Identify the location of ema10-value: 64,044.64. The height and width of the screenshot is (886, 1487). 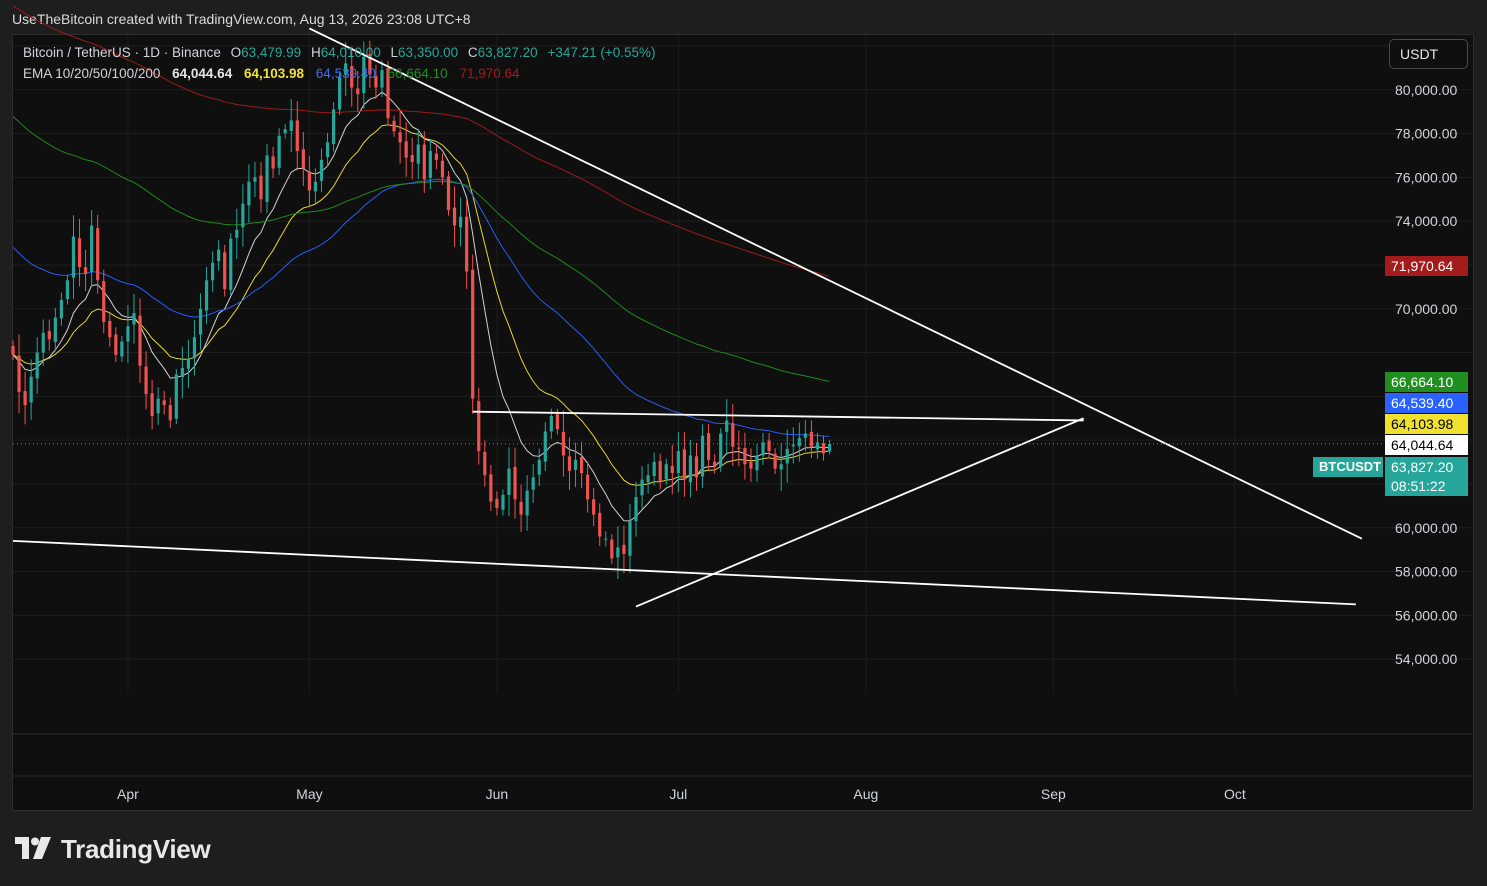
(202, 73).